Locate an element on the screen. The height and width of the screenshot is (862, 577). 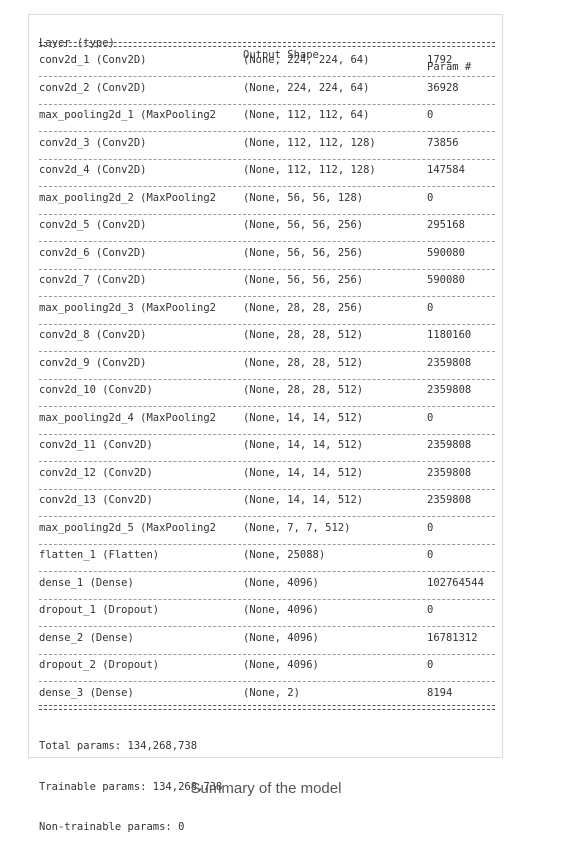
param-count: 1180160 is located at coordinates (449, 335).